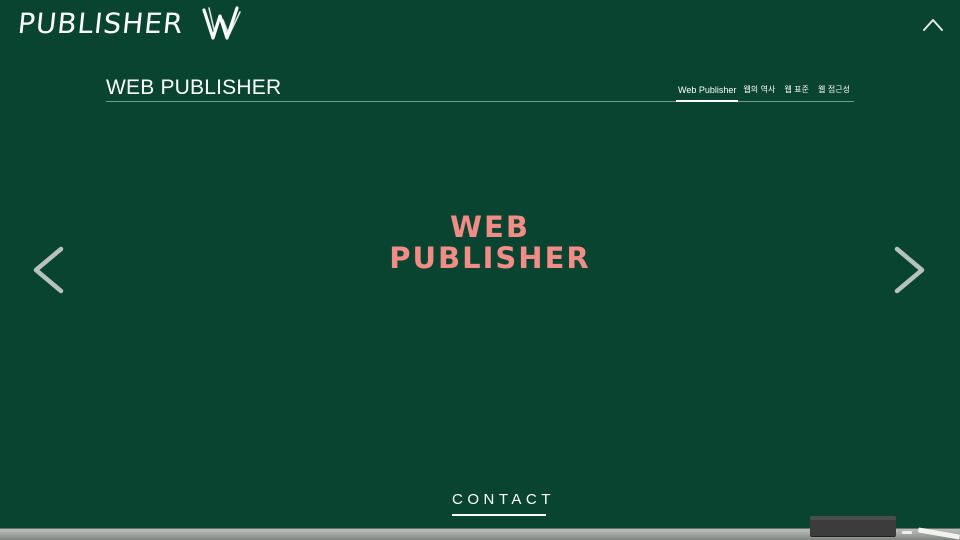 The image size is (960, 540). Describe the element at coordinates (907, 532) in the screenshot. I see `chalk-piece-small` at that location.